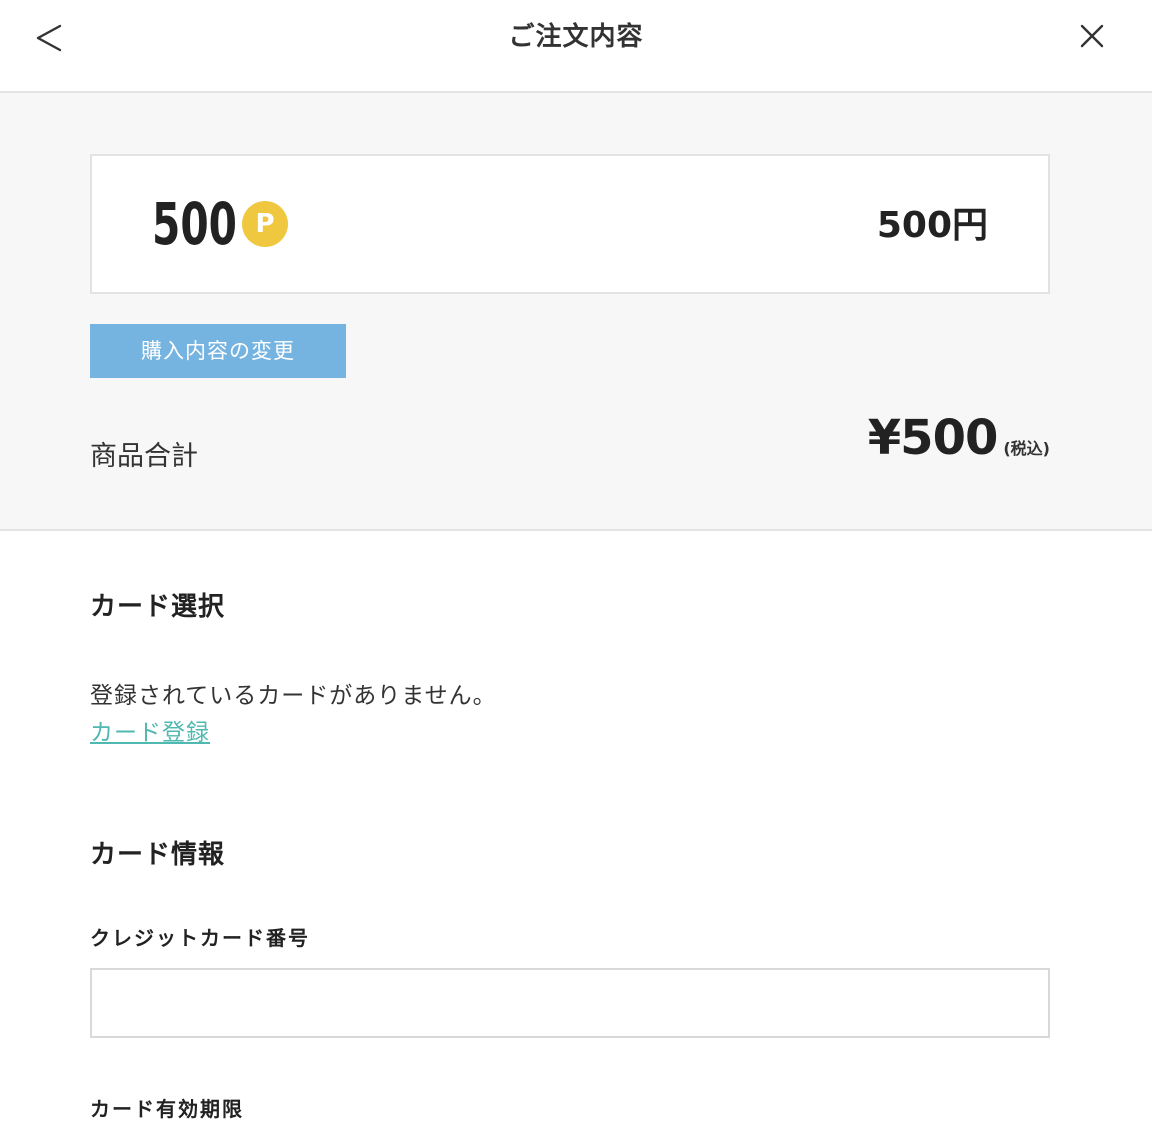 The width and height of the screenshot is (1152, 1122). I want to click on product-price: 500円, so click(932, 225).